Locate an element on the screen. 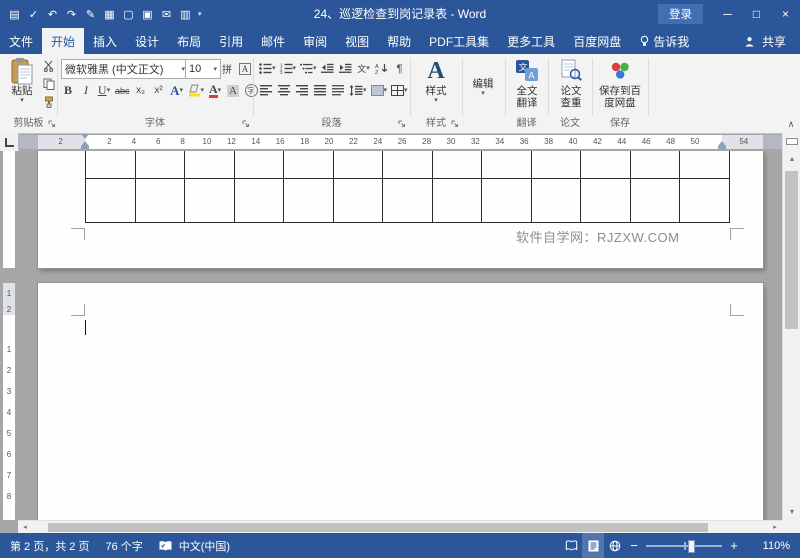  right-indent-marker is located at coordinates (722, 145).